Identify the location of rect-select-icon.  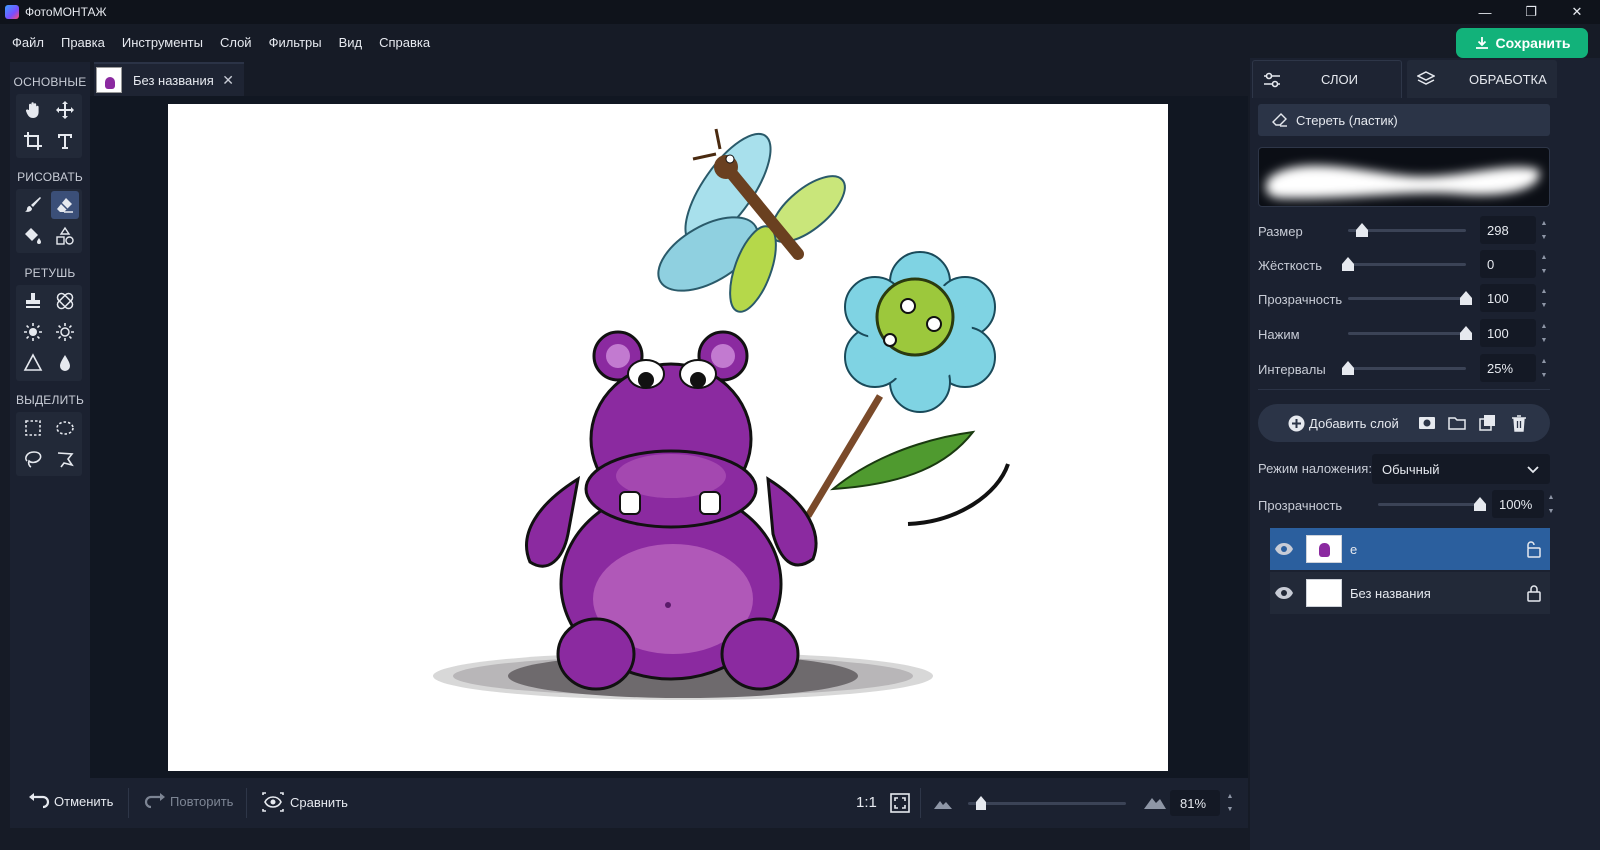
(33, 428).